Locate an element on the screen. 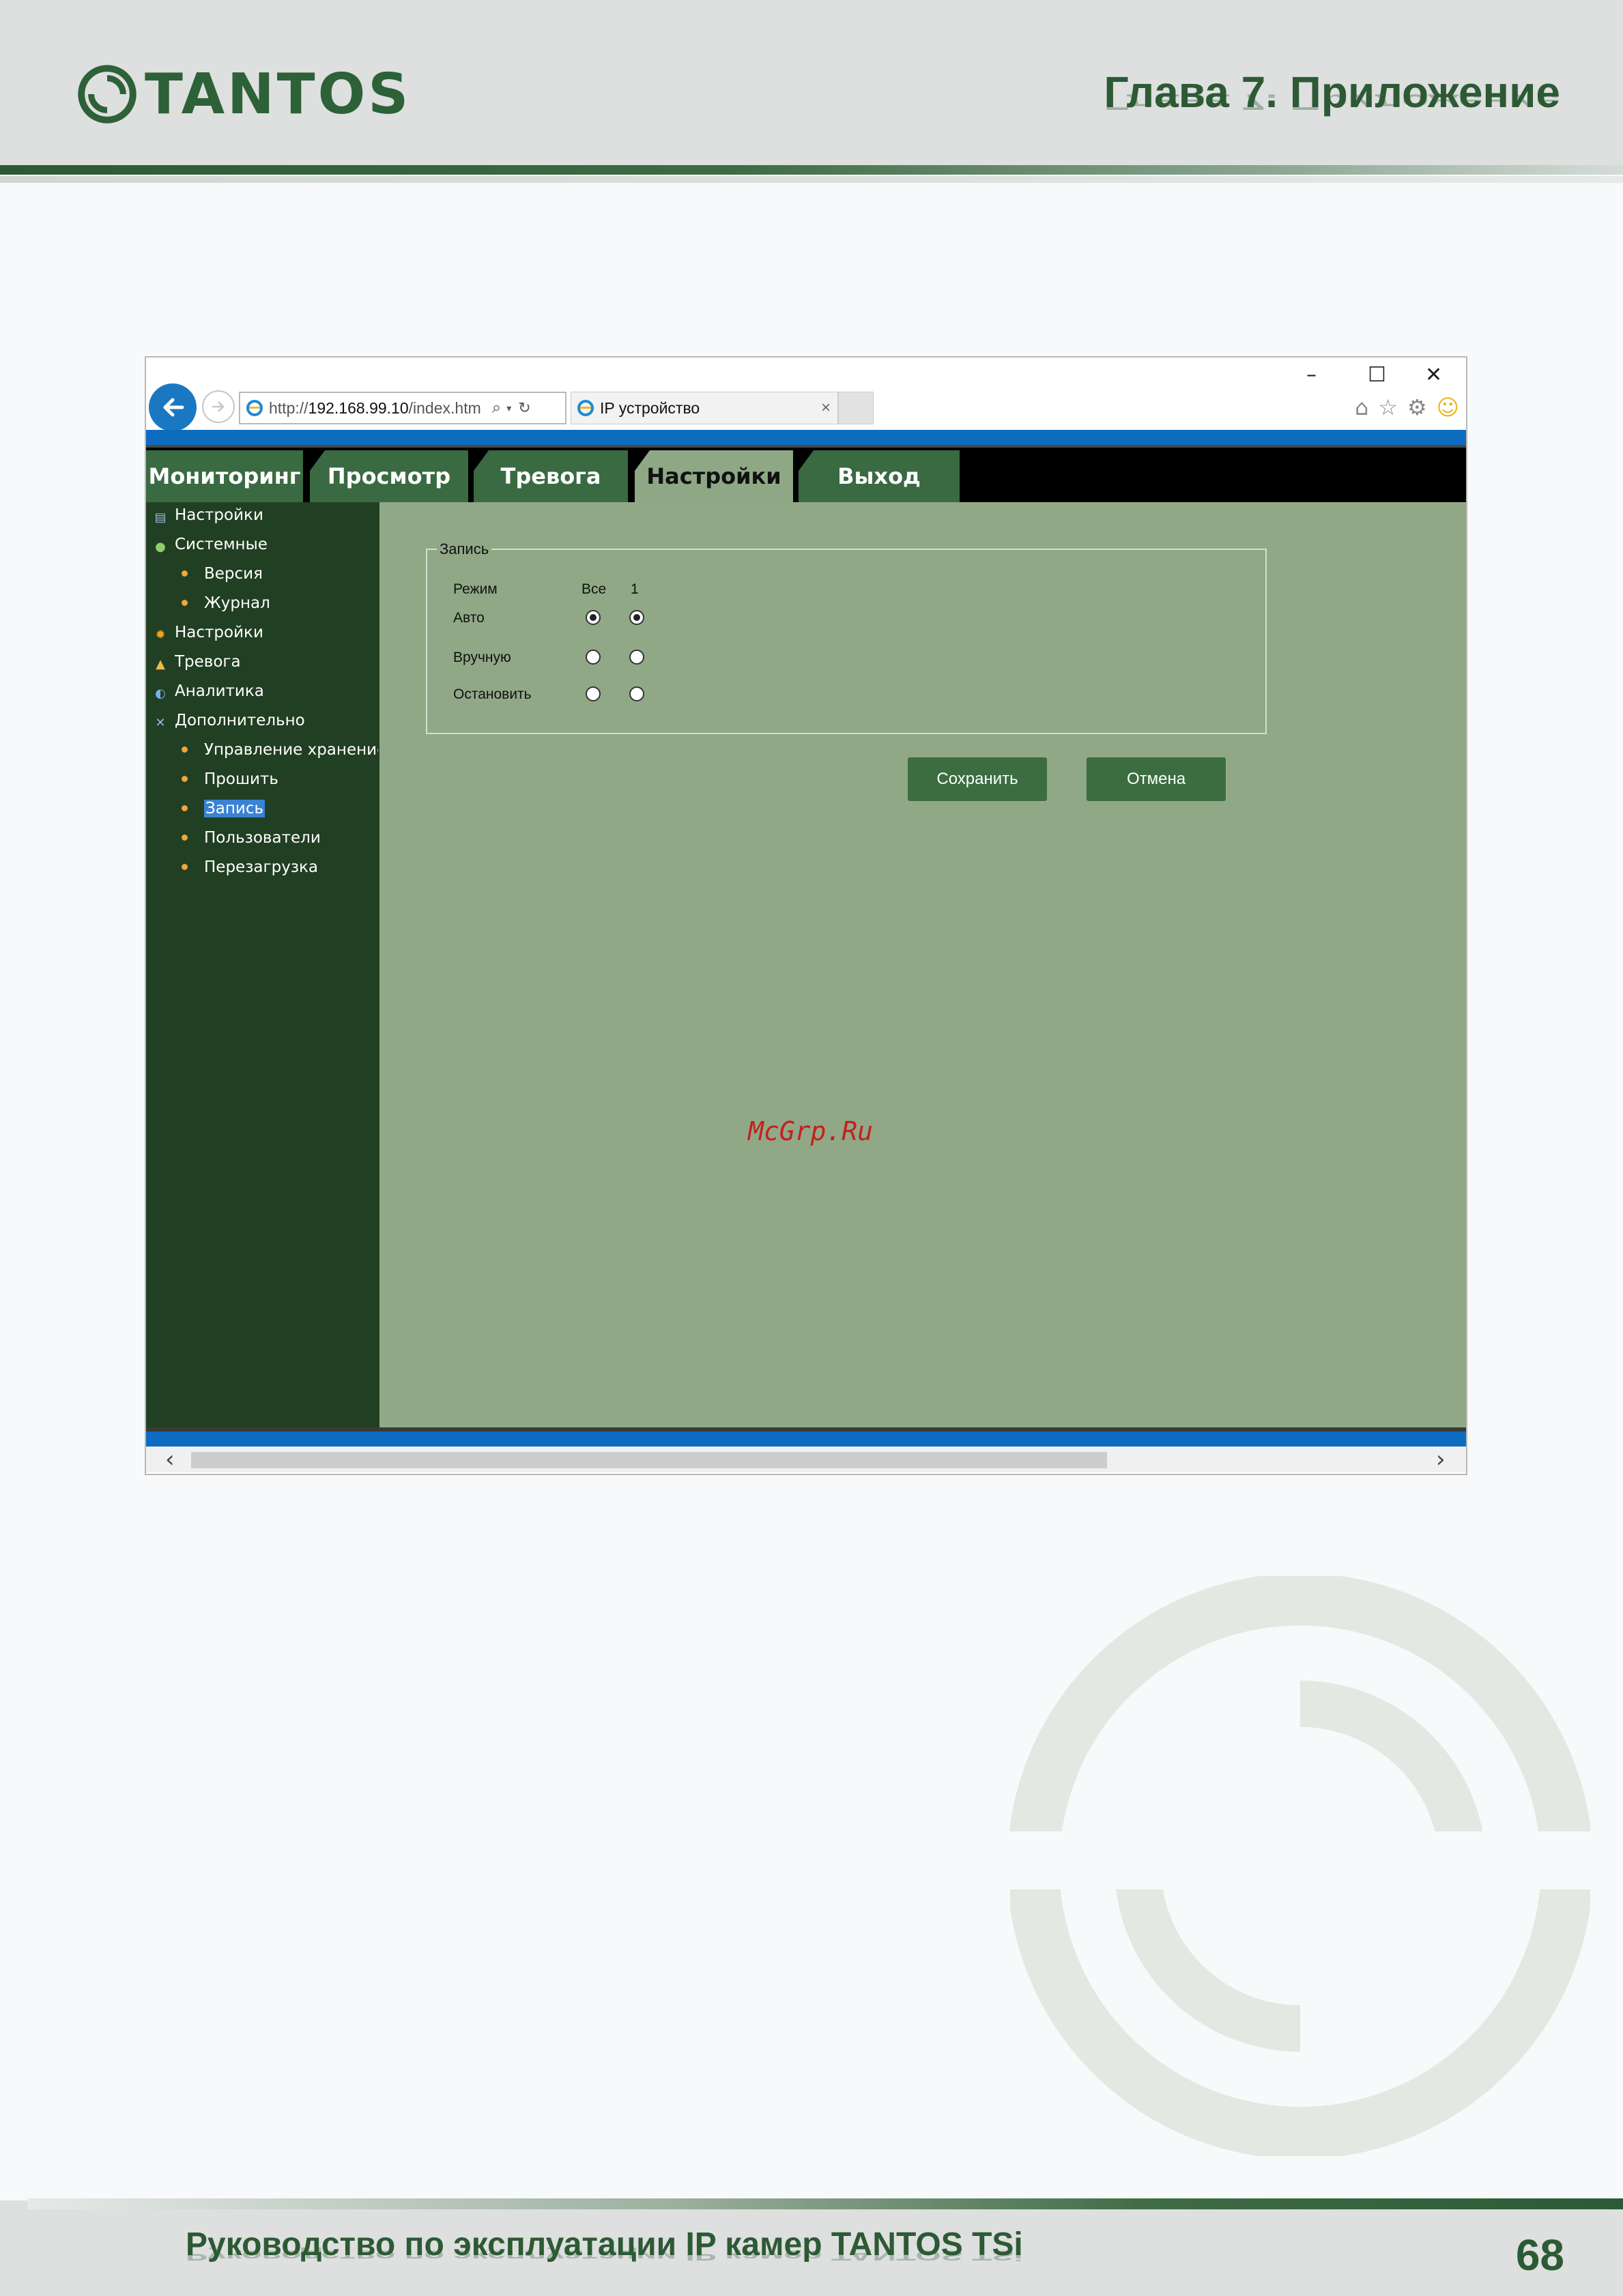 Image resolution: width=1623 pixels, height=2296 pixels. save-button: Сохранить is located at coordinates (977, 779).